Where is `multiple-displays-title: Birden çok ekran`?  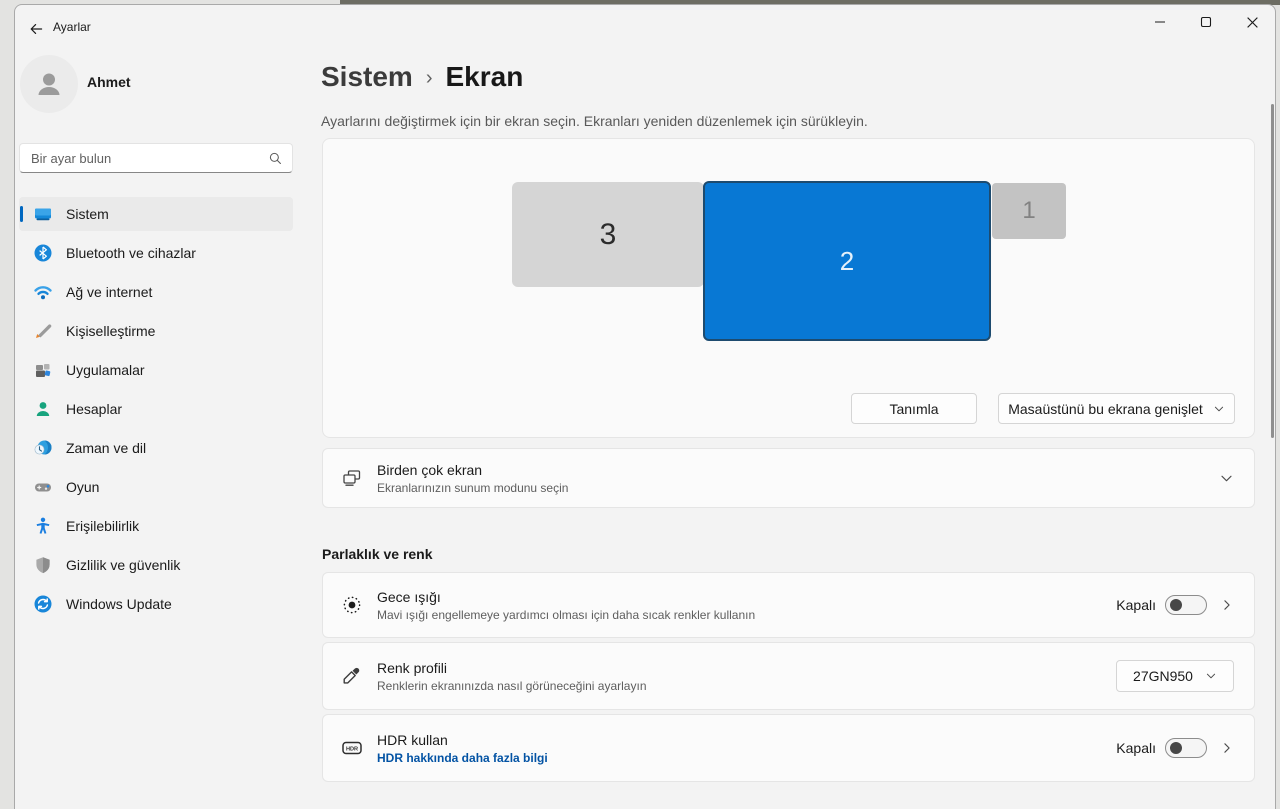
multiple-displays-title: Birden çok ekran is located at coordinates (430, 469).